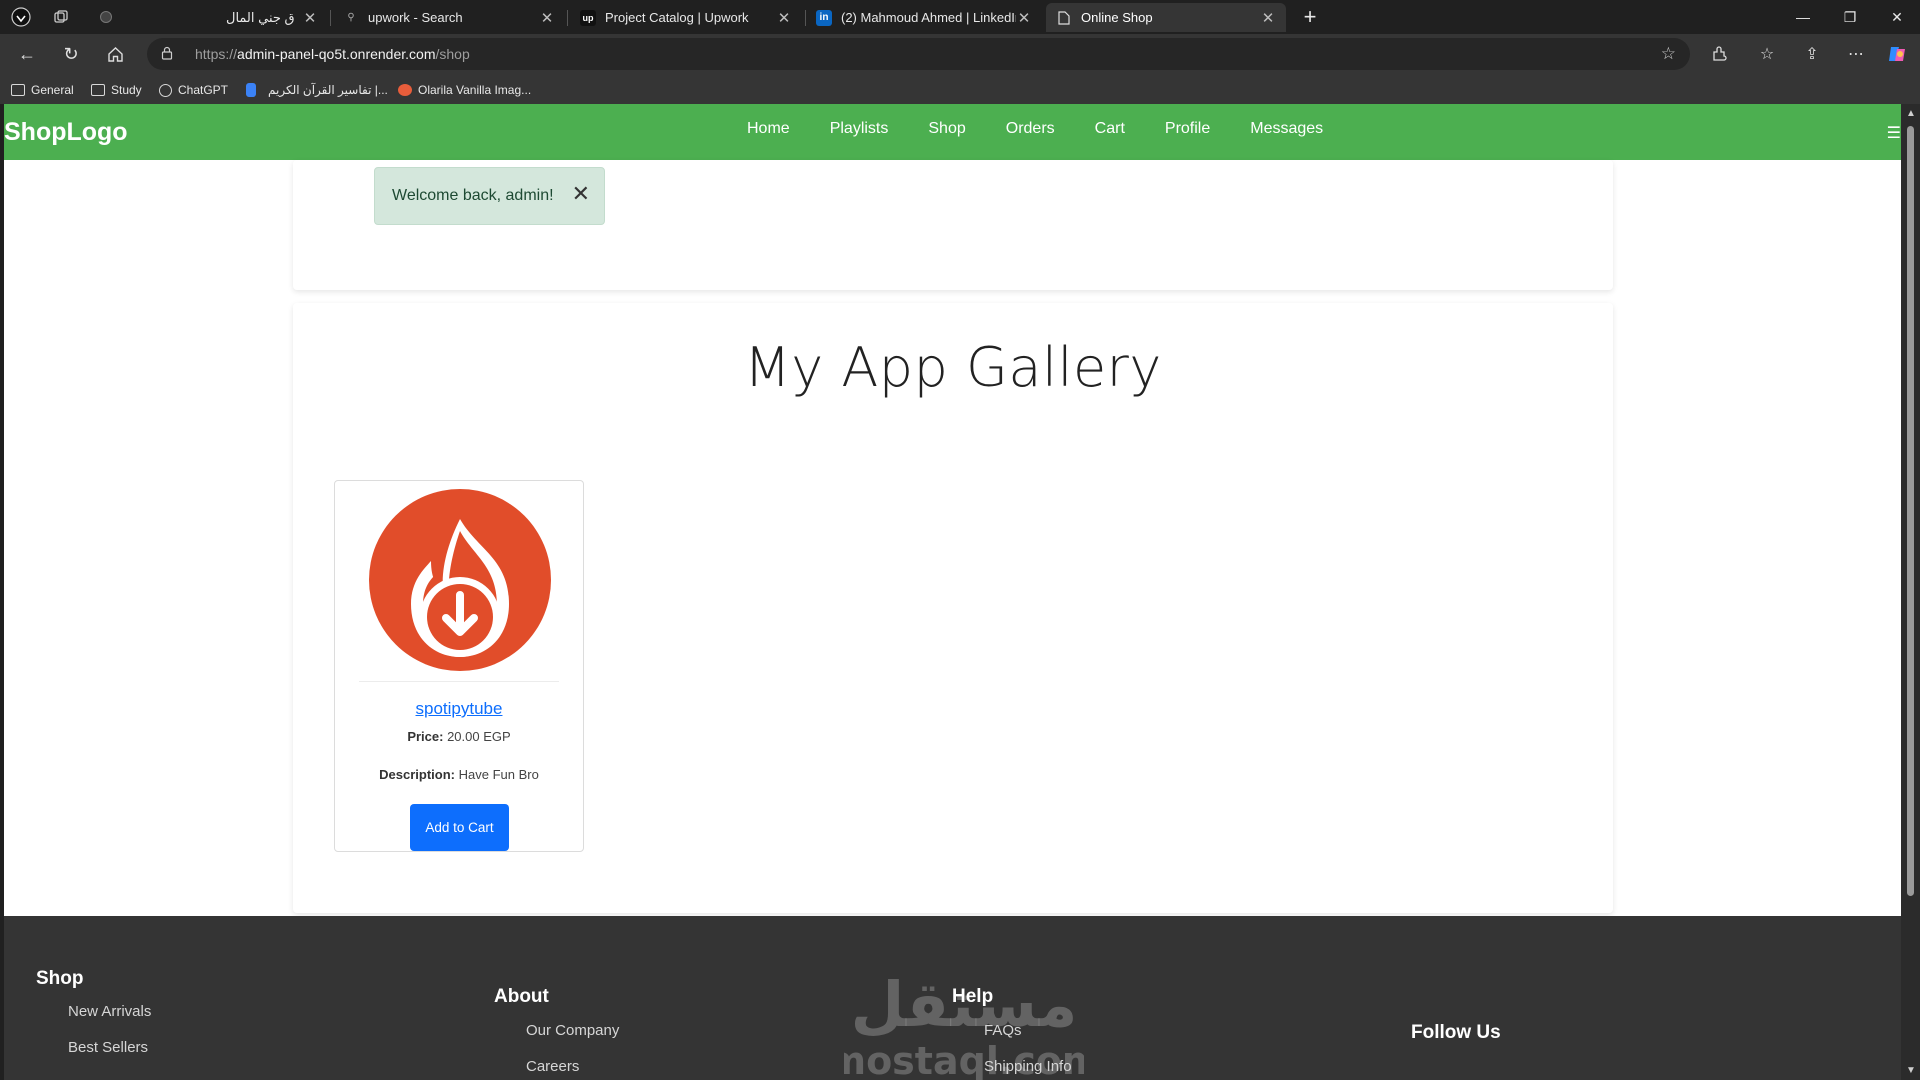 Image resolution: width=1920 pixels, height=1080 pixels. What do you see at coordinates (417, 774) in the screenshot?
I see `description-label: Description:` at bounding box center [417, 774].